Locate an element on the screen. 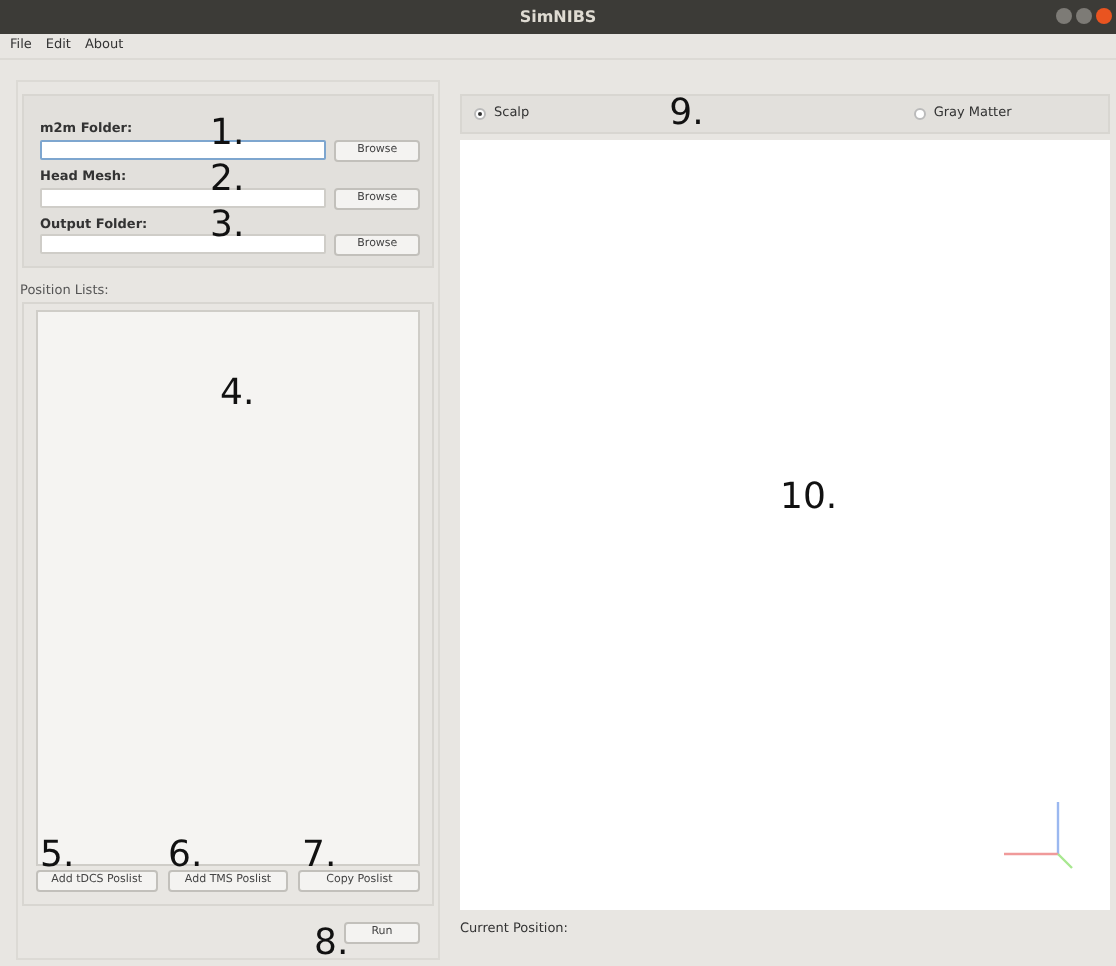 The image size is (1116, 966). annotation-number: 8. is located at coordinates (331, 944).